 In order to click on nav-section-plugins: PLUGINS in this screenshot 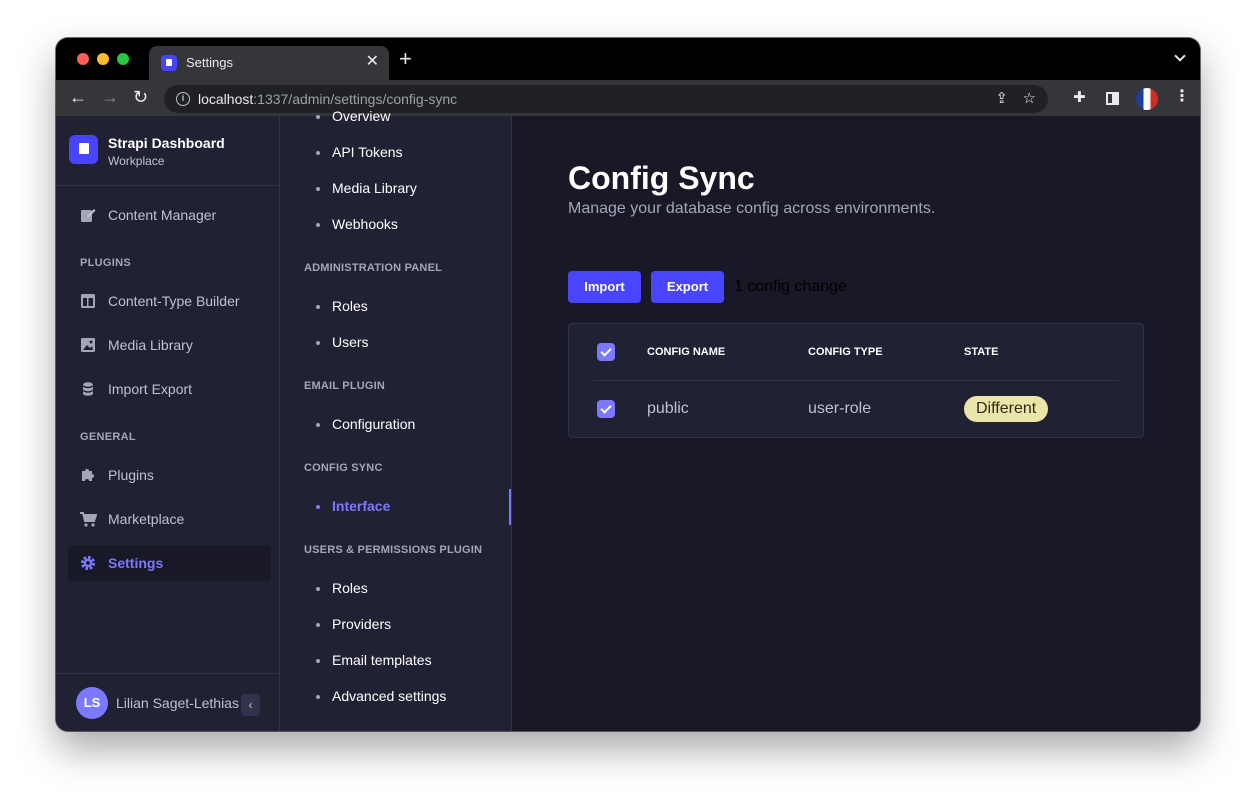, I will do `click(105, 263)`.